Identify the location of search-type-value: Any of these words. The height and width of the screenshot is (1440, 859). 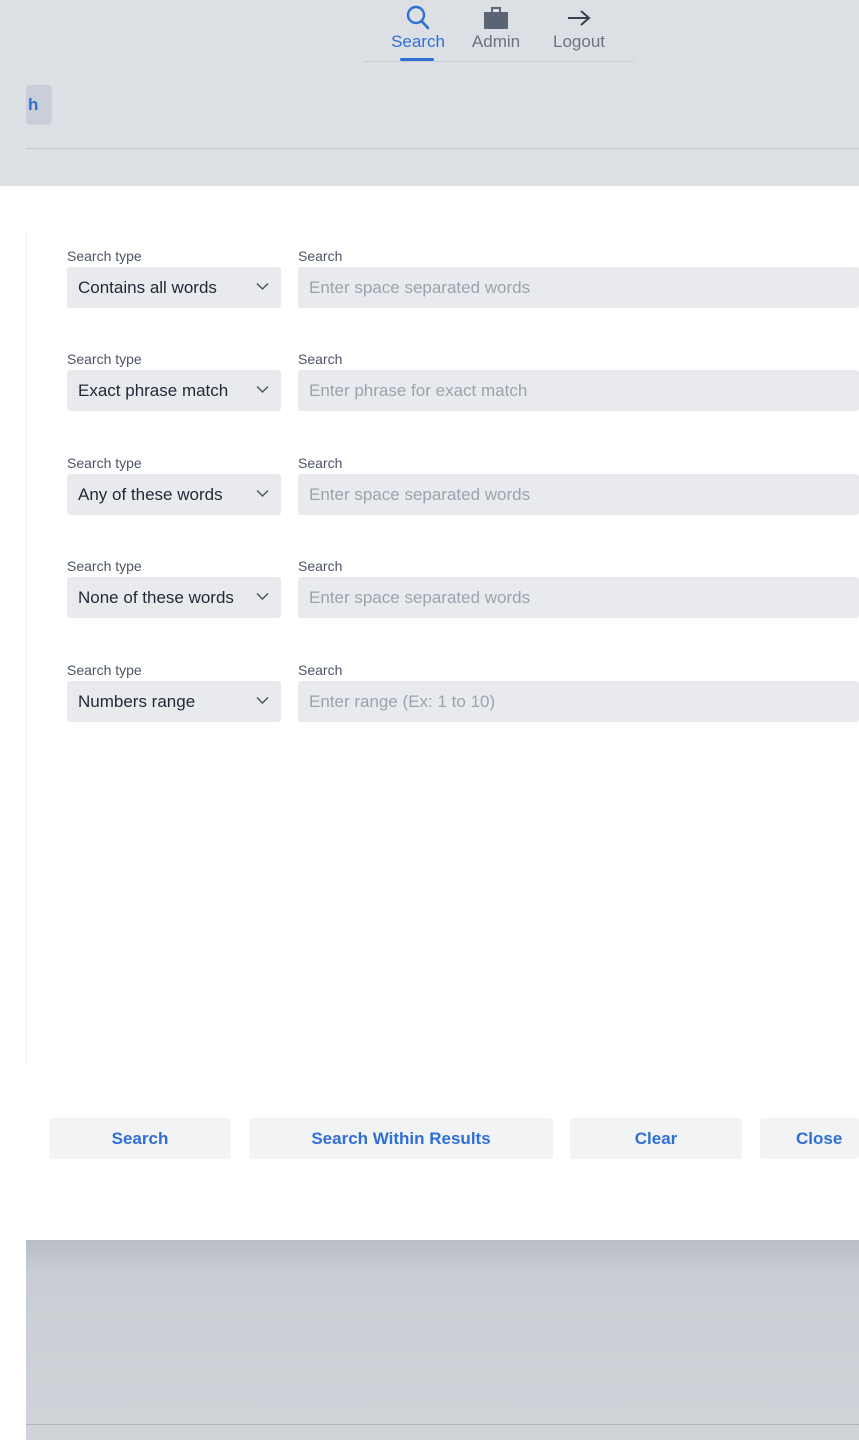
(150, 494).